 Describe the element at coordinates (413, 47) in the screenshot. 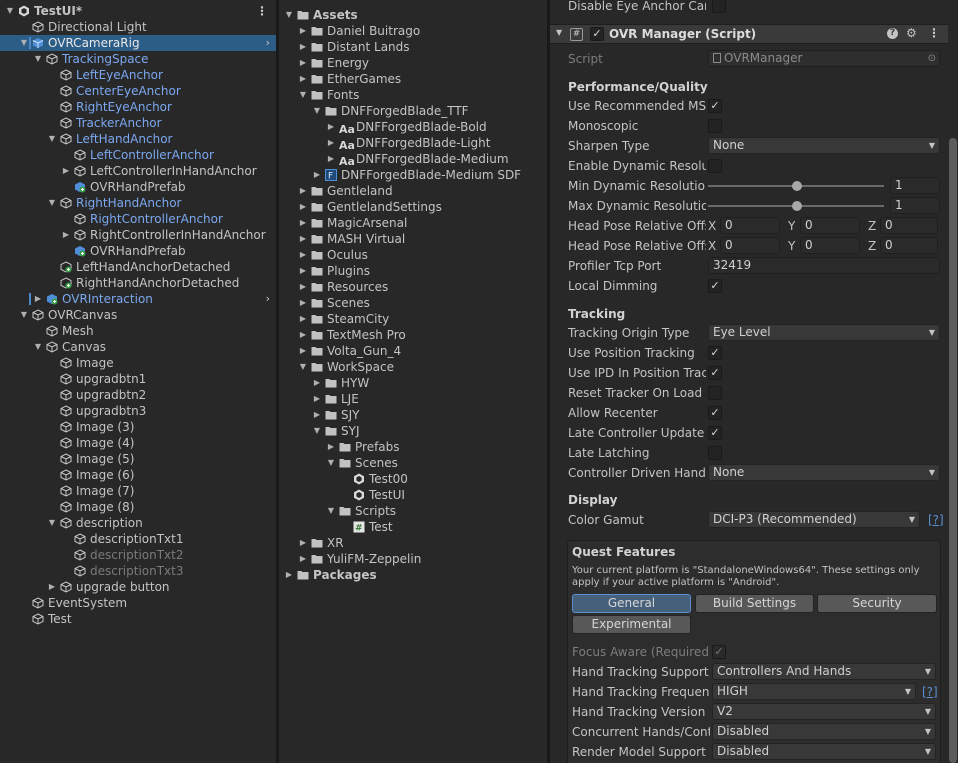

I see `project-item: ▶ Distant Lands` at that location.